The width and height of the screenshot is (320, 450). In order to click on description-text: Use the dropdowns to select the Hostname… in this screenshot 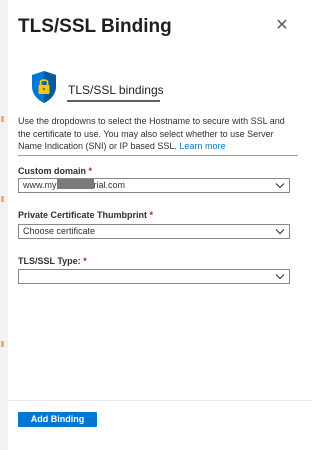, I will do `click(157, 134)`.